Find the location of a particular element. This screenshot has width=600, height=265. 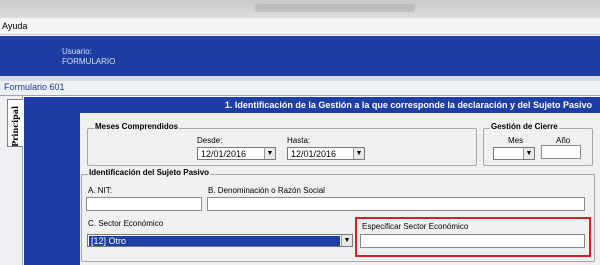

razon-social-label: B. Denominación o Razón Social is located at coordinates (266, 190).